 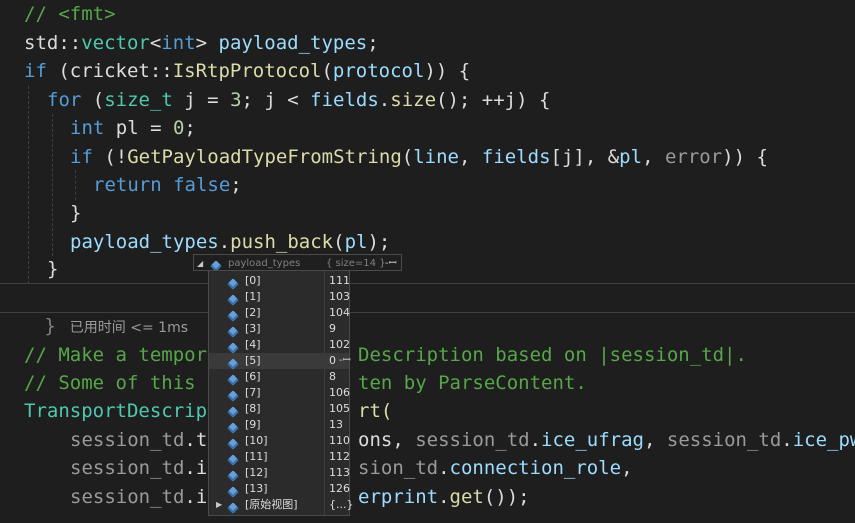 I want to click on datatip-item: [9] 13, so click(x=279, y=425).